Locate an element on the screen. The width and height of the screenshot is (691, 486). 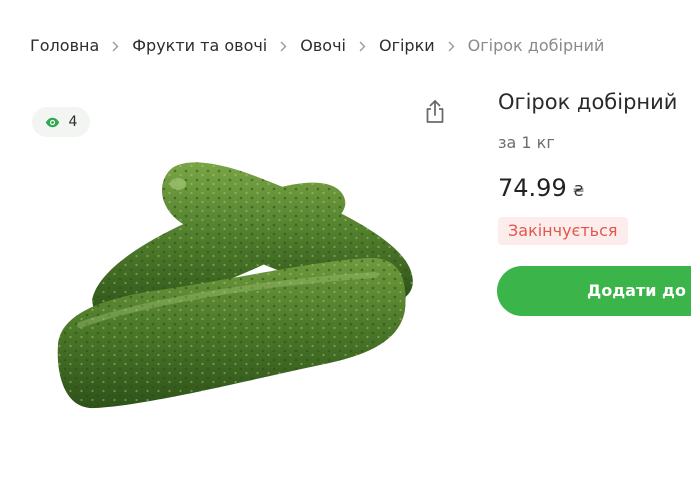
breadcrumb-vegetables: Овочі is located at coordinates (323, 46).